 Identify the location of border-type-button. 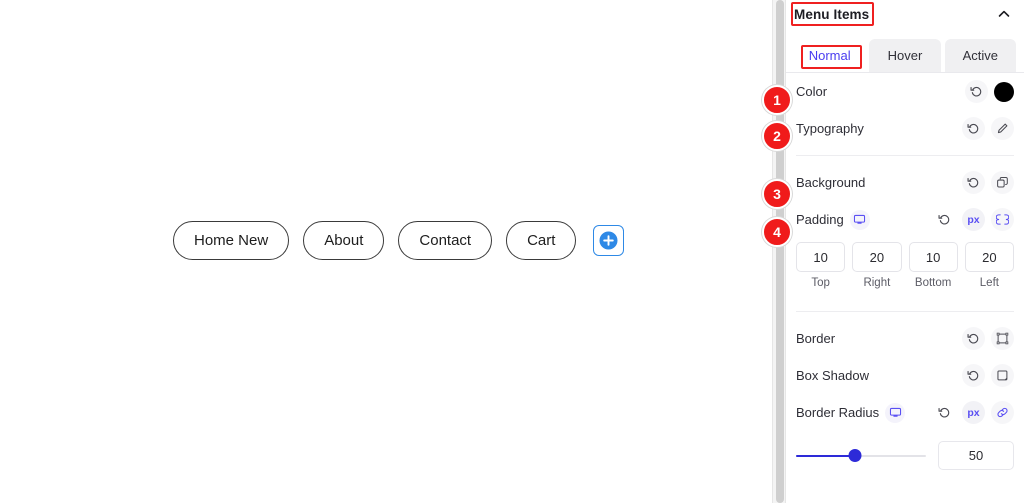
(1002, 338).